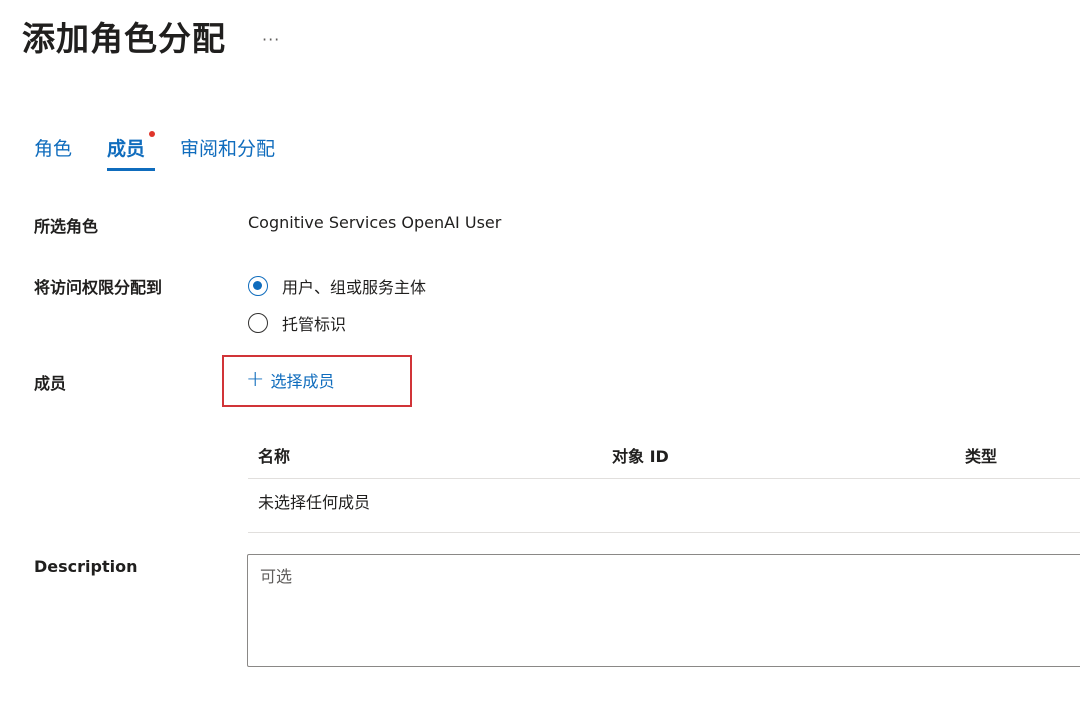  I want to click on column-header-name: 名称, so click(274, 455).